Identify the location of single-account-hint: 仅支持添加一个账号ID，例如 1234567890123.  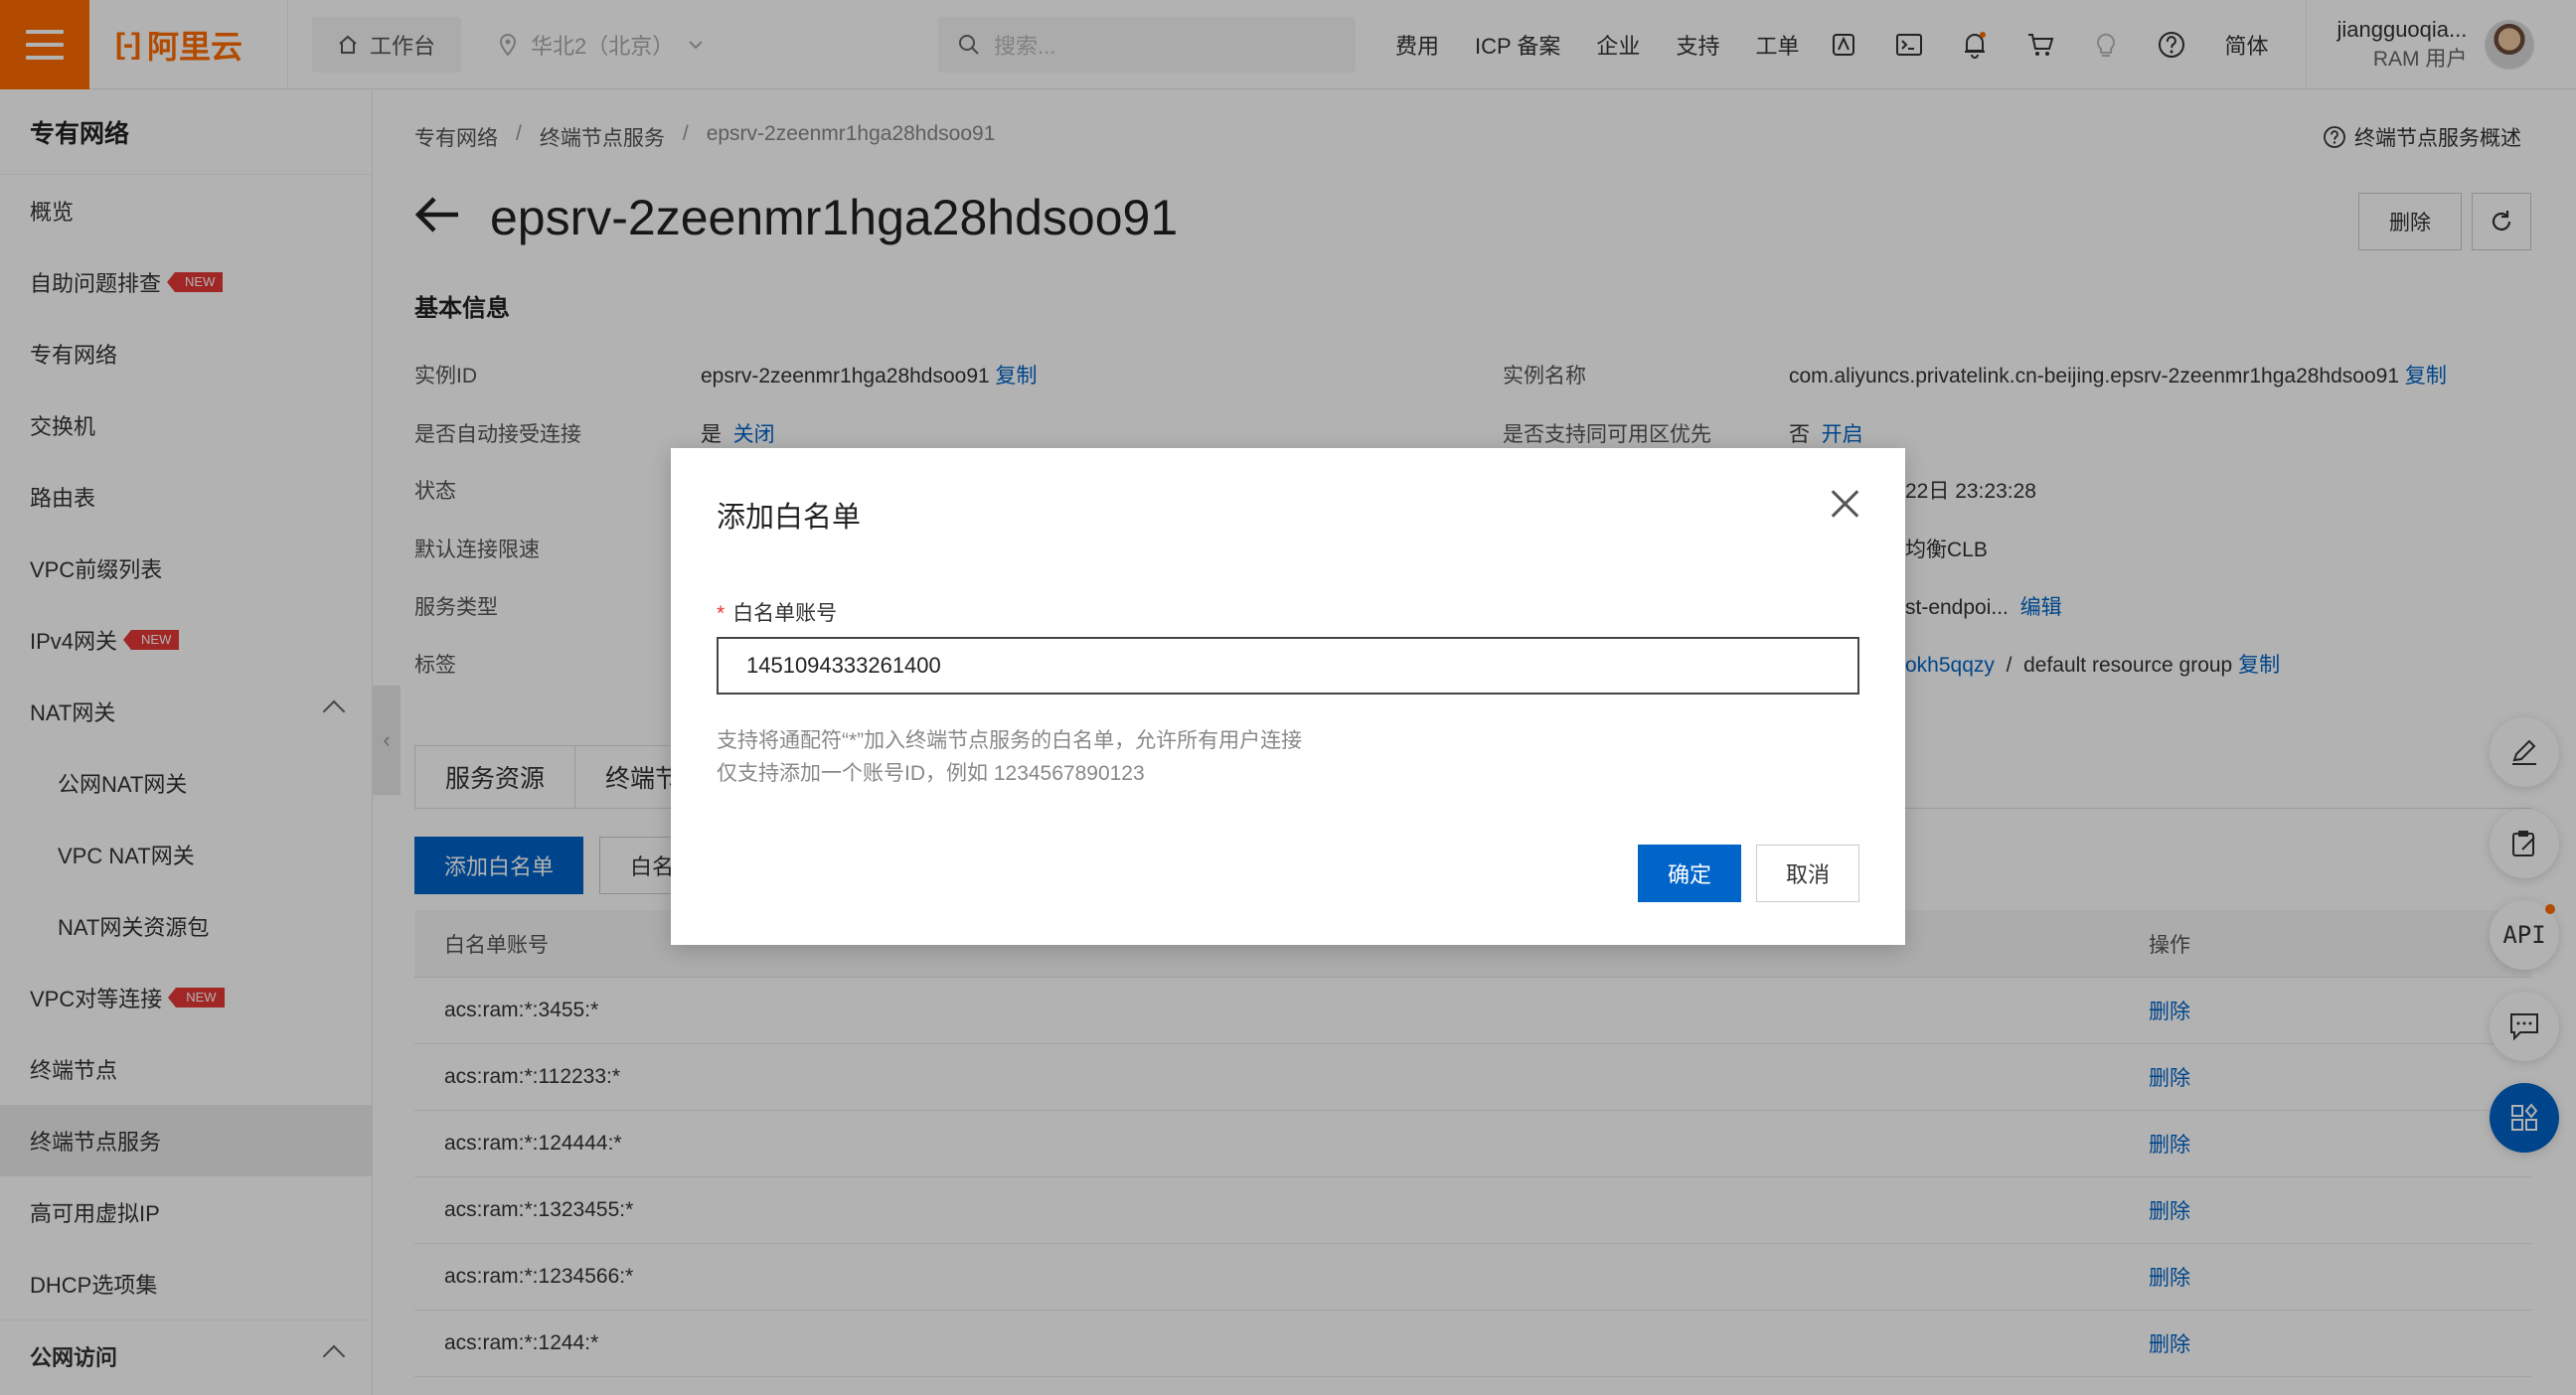
(931, 773).